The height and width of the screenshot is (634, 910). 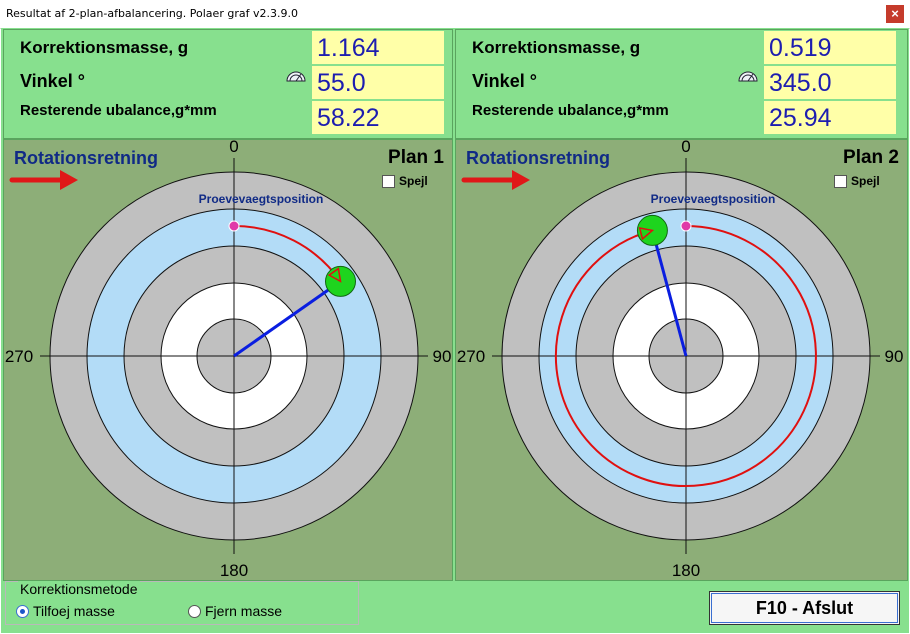 I want to click on exit-button: F10 - Afslut, so click(x=804, y=608).